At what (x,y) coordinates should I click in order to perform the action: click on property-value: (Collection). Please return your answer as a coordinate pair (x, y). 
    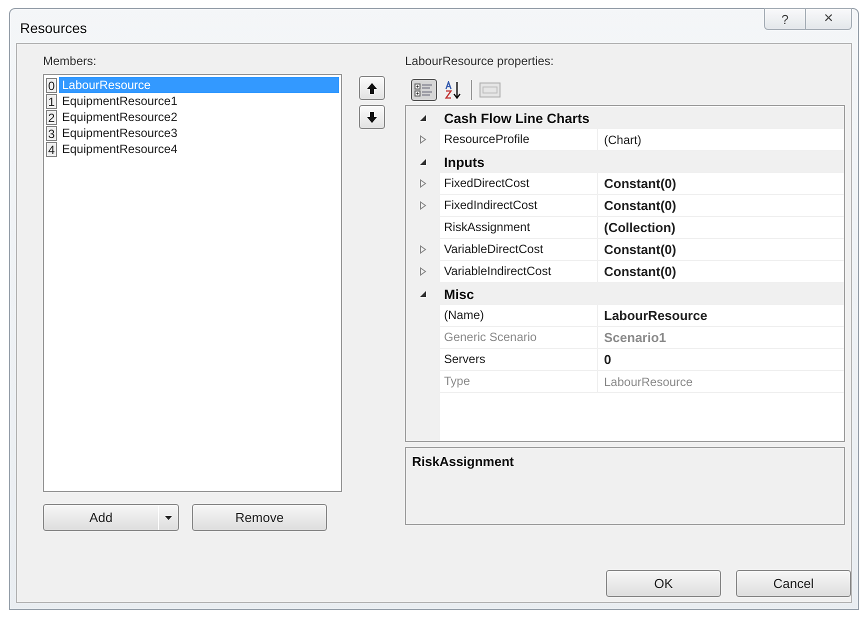
    Looking at the image, I should click on (637, 227).